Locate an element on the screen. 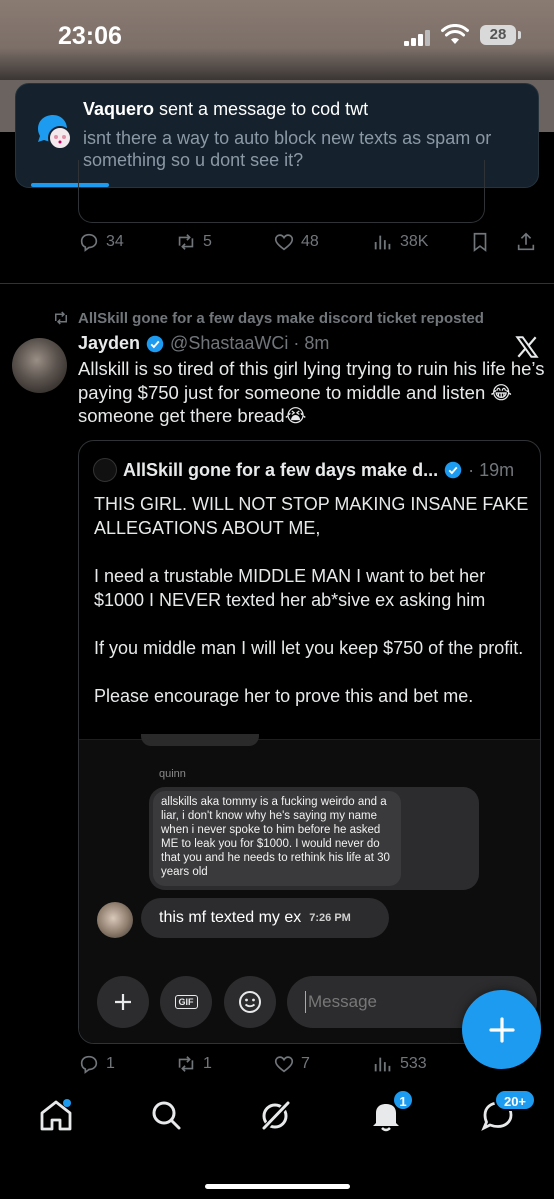  author-name: Jayden is located at coordinates (109, 343).